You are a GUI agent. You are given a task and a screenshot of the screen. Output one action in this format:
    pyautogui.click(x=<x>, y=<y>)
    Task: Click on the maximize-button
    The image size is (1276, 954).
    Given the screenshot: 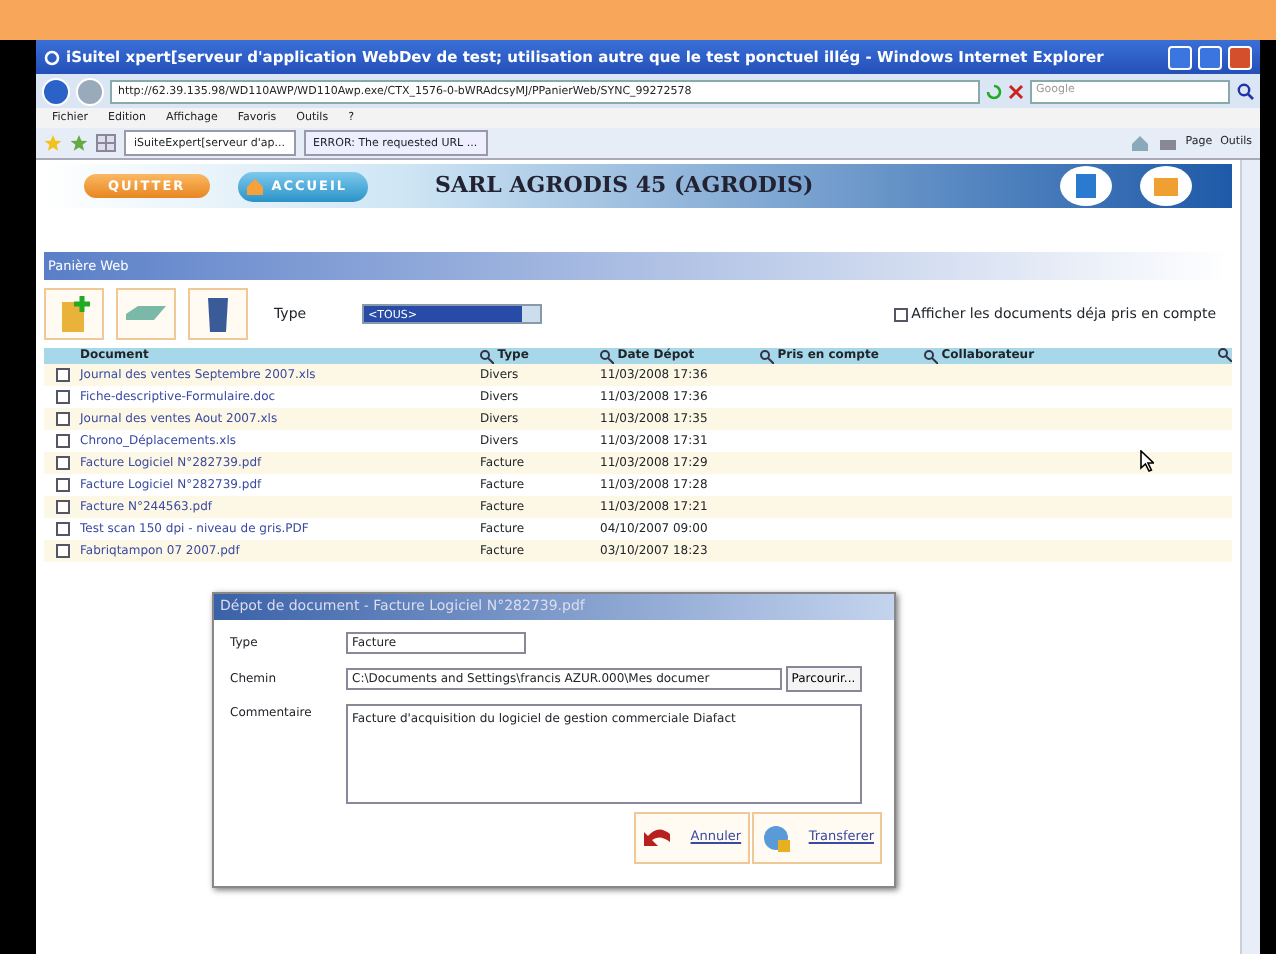 What is the action you would take?
    pyautogui.click(x=1210, y=57)
    